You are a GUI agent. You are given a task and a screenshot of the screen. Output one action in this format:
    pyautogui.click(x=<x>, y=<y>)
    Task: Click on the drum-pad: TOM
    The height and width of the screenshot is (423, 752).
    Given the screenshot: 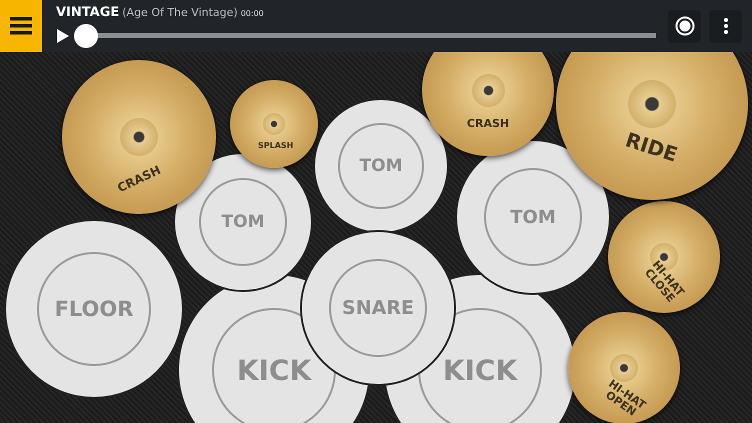 What is the action you would take?
    pyautogui.click(x=381, y=166)
    